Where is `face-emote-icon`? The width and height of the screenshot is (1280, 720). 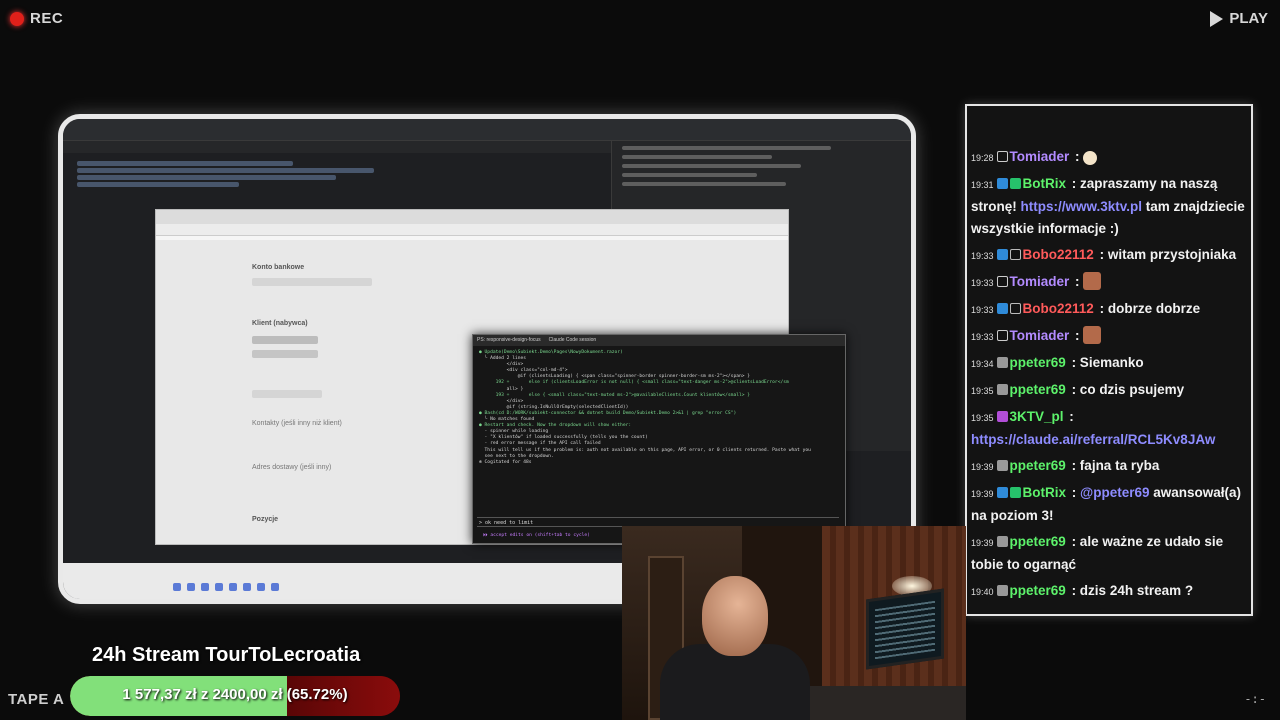
face-emote-icon is located at coordinates (1092, 335).